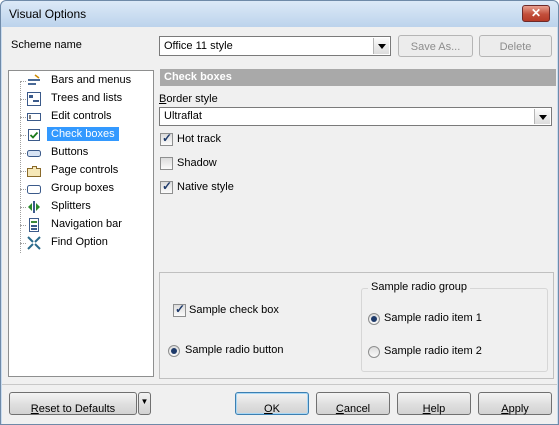 This screenshot has height=425, width=559. Describe the element at coordinates (34, 243) in the screenshot. I see `find-option-icon` at that location.